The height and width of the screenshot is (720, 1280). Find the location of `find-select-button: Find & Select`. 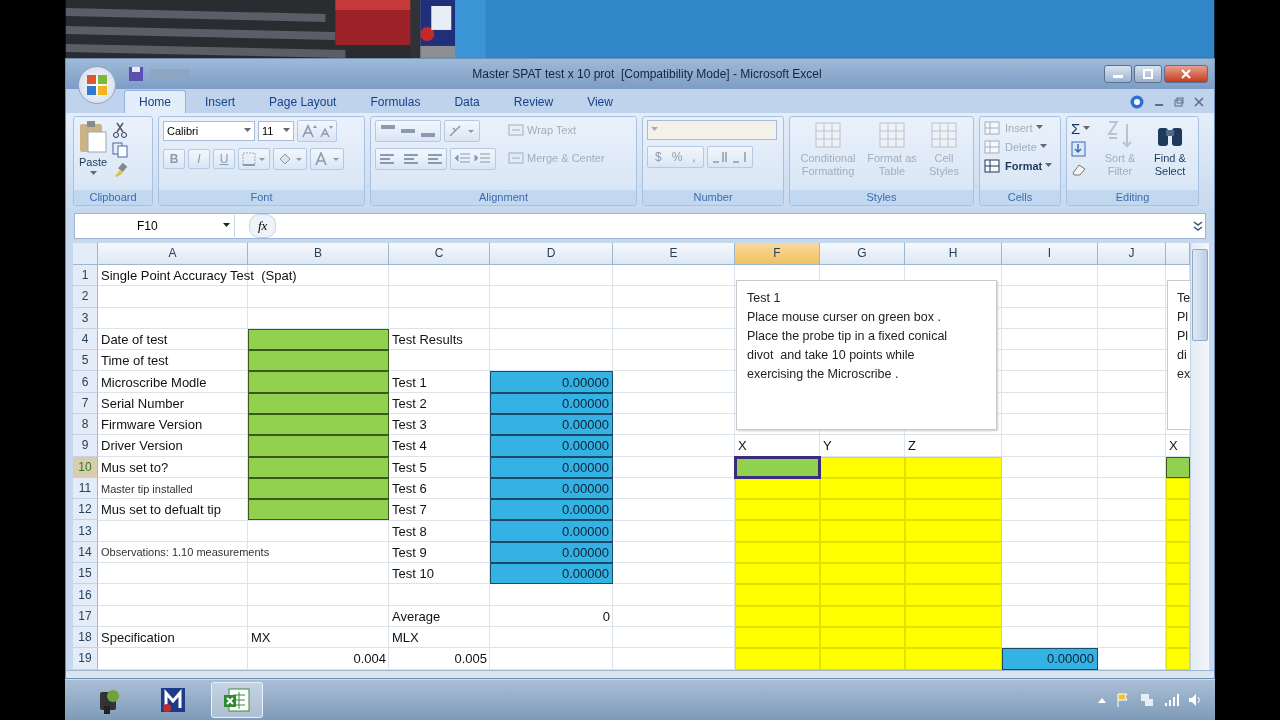

find-select-button: Find & Select is located at coordinates (1170, 148).